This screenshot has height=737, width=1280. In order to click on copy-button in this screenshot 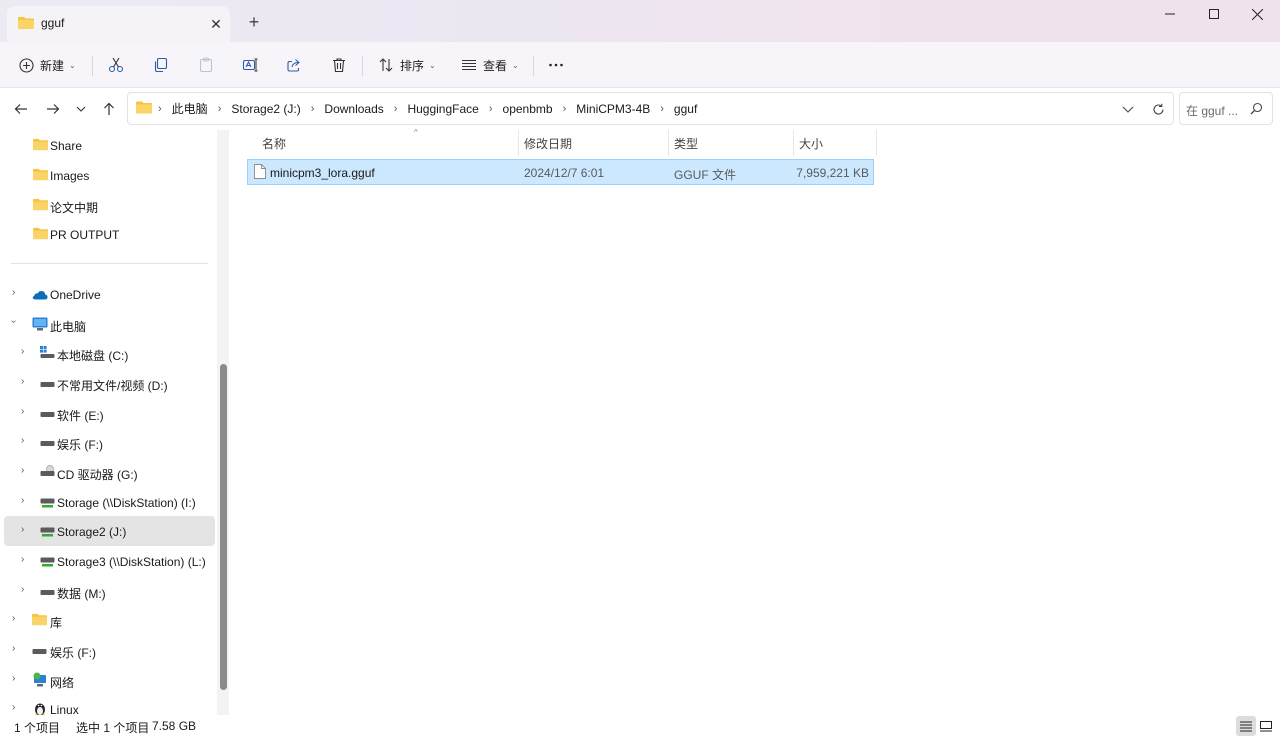, I will do `click(161, 65)`.